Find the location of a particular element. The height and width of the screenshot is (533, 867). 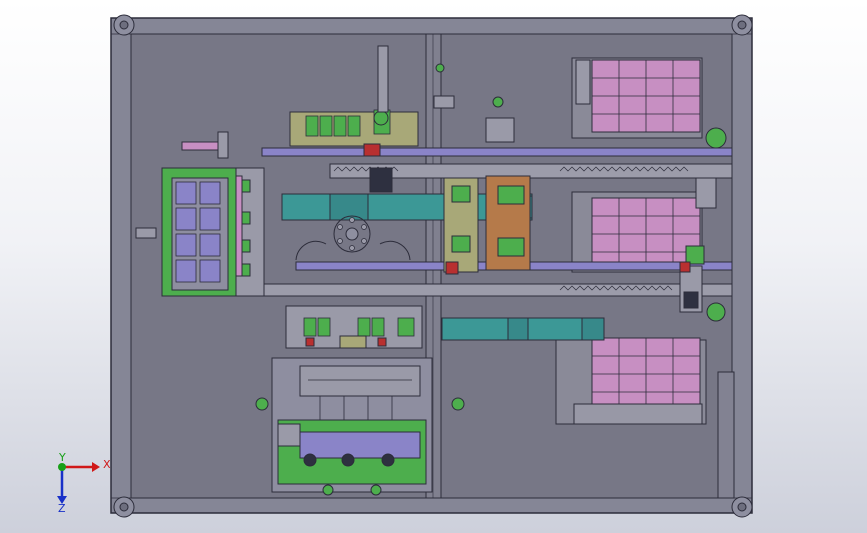

tray-stack-middle is located at coordinates (637, 232).